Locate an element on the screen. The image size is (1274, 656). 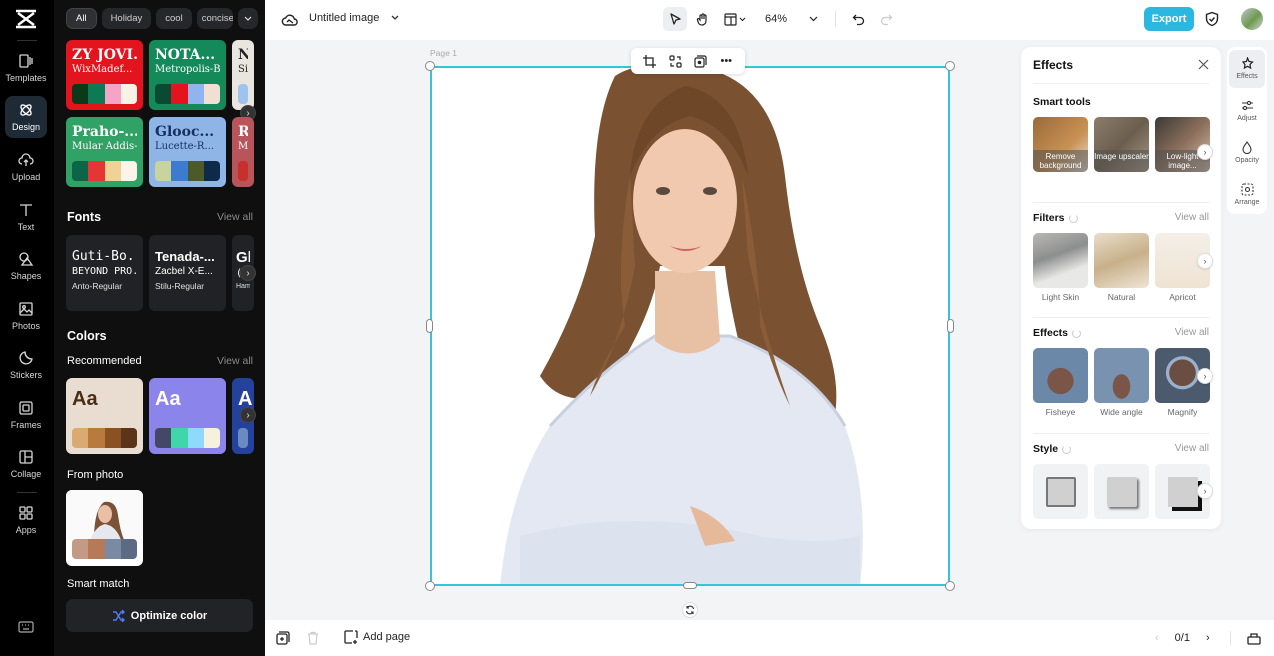
duplicate-page-icon is located at coordinates (283, 638).